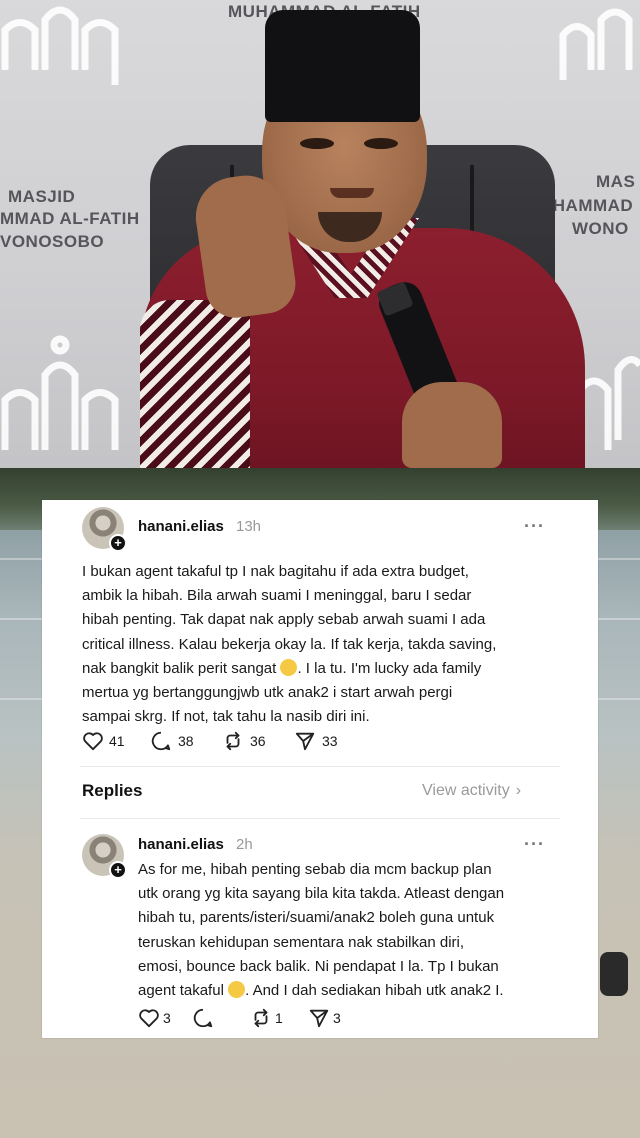 Image resolution: width=640 pixels, height=1138 pixels. What do you see at coordinates (466, 790) in the screenshot?
I see `view-activity-label: View activity` at bounding box center [466, 790].